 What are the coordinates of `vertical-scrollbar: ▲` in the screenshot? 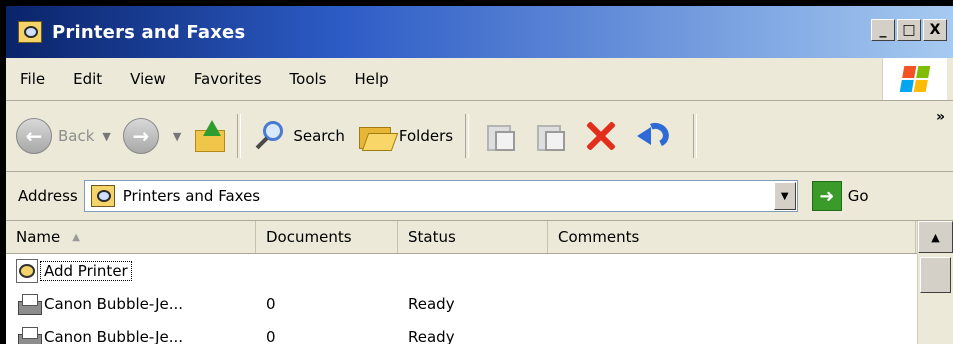 It's located at (935, 282).